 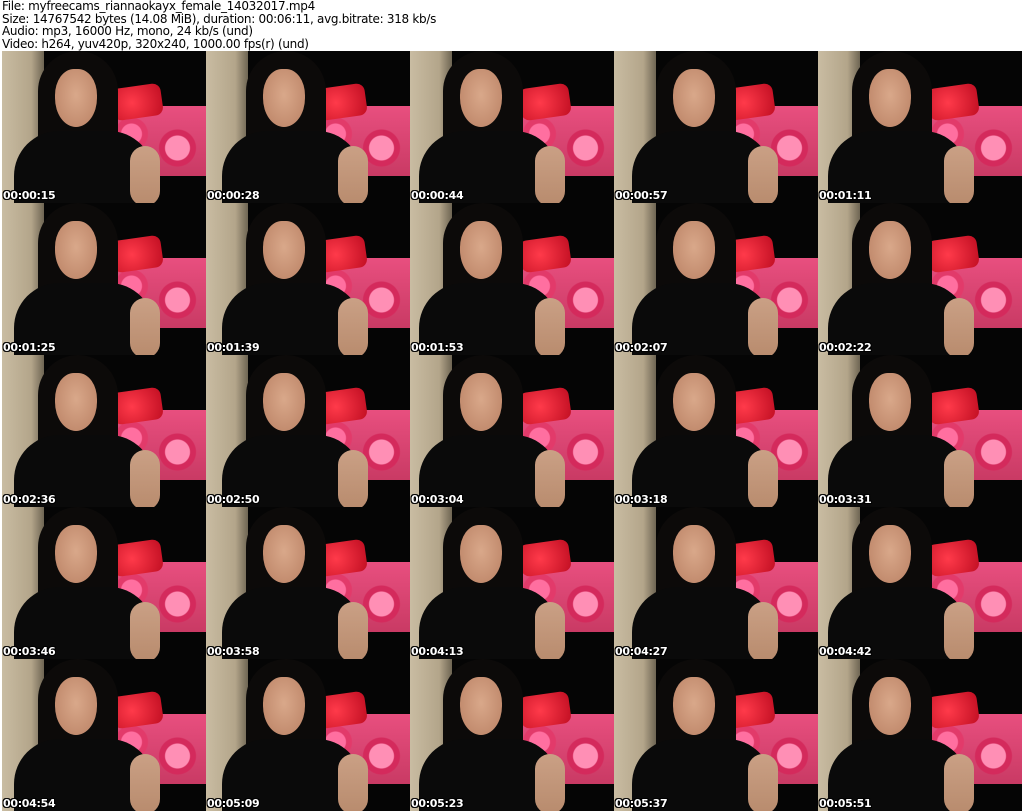 I want to click on timestamp: 00:02:36, so click(x=29, y=499).